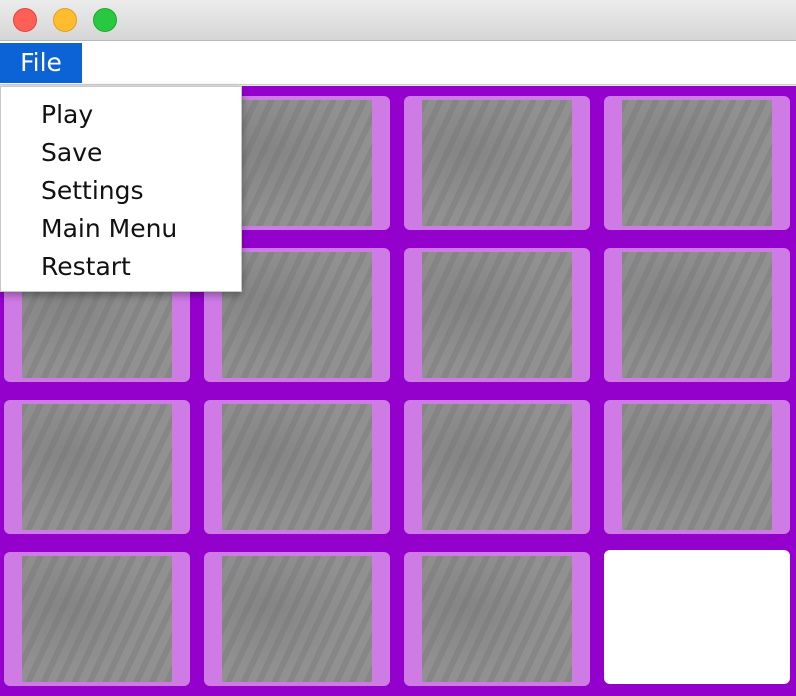  What do you see at coordinates (398, 20) in the screenshot?
I see `title-bar` at bounding box center [398, 20].